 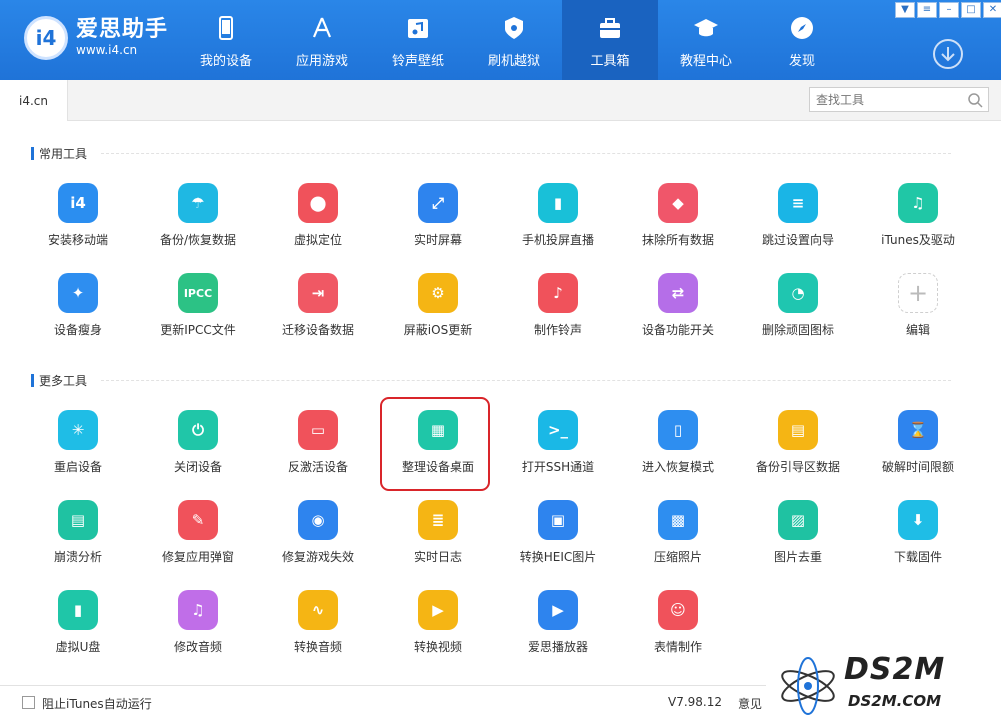 I want to click on tool-label: 安装移动端, so click(x=77, y=240).